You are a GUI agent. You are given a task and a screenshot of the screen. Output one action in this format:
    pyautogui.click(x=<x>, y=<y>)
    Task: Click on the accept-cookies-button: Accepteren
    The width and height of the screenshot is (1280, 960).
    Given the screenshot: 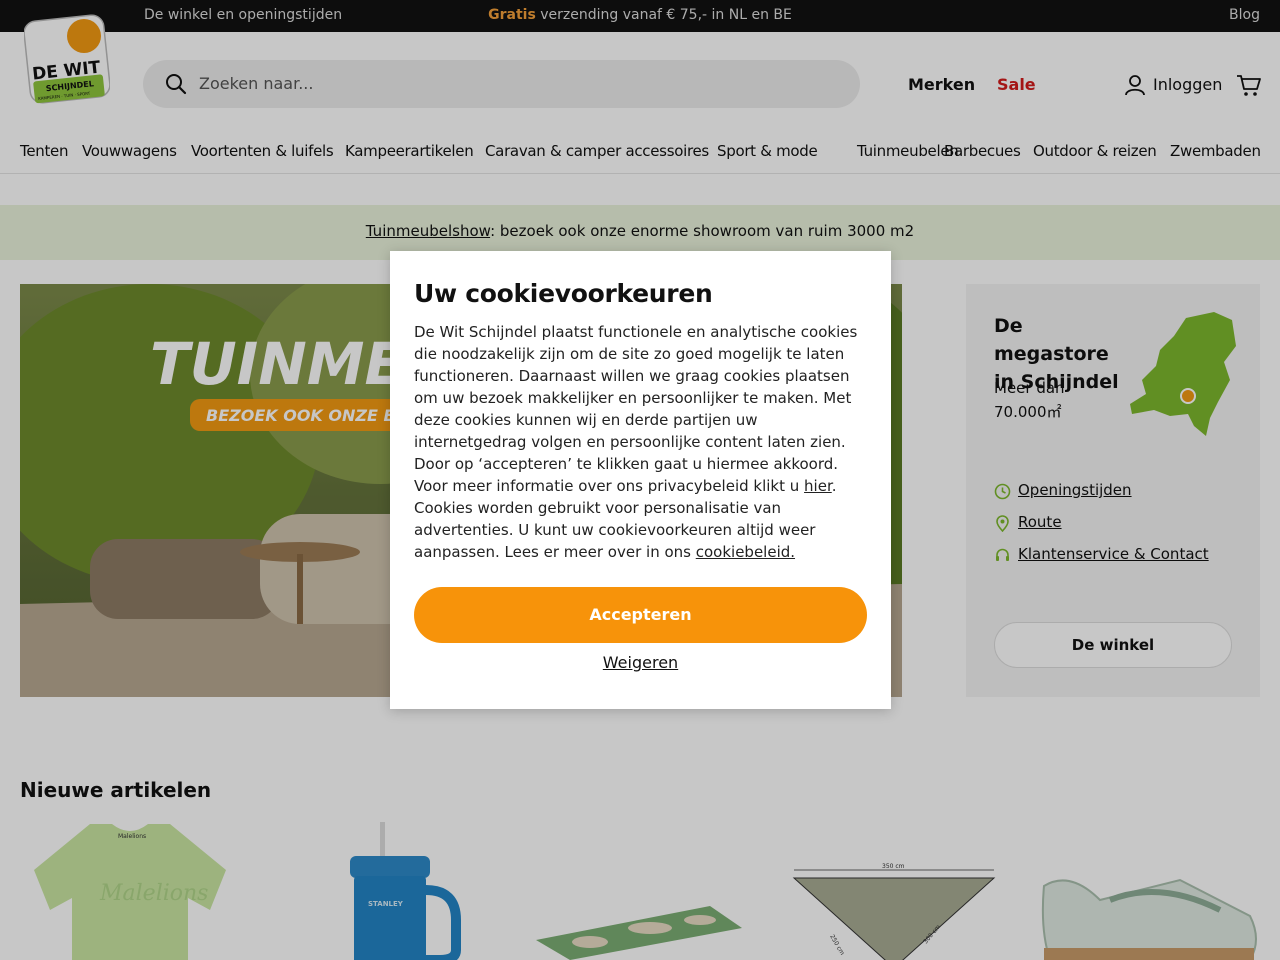 What is the action you would take?
    pyautogui.click(x=640, y=615)
    